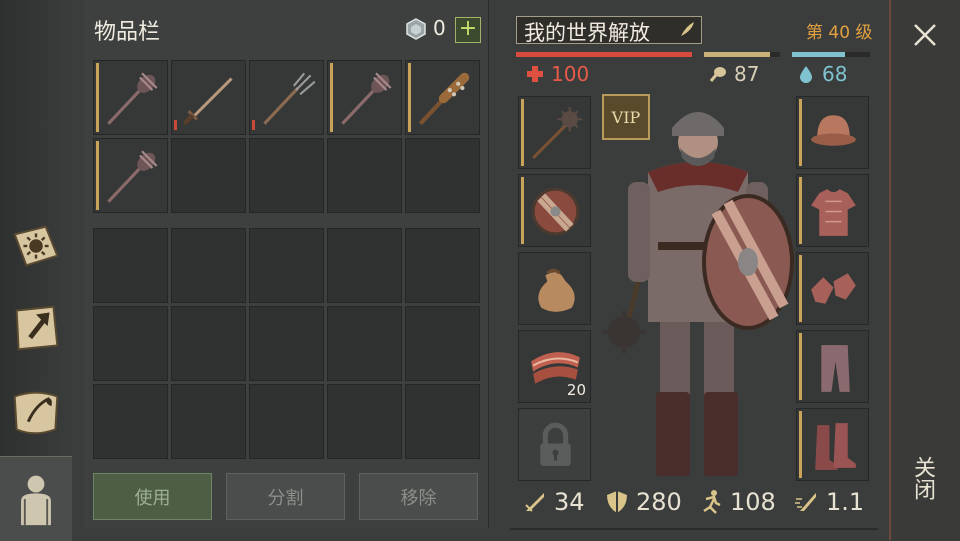 Image resolution: width=960 pixels, height=541 pixels. What do you see at coordinates (806, 74) in the screenshot?
I see `water-drop-icon` at bounding box center [806, 74].